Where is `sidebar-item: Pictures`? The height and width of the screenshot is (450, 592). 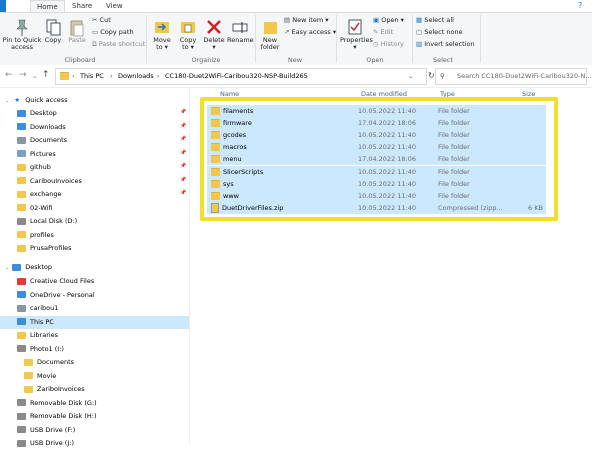
sidebar-item: Pictures is located at coordinates (36, 154).